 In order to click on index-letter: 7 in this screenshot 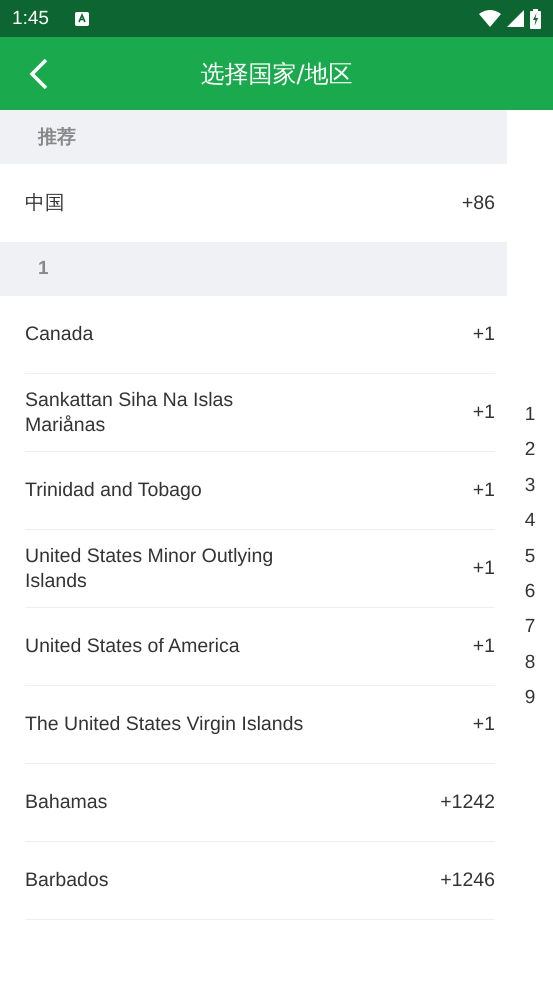, I will do `click(530, 627)`.